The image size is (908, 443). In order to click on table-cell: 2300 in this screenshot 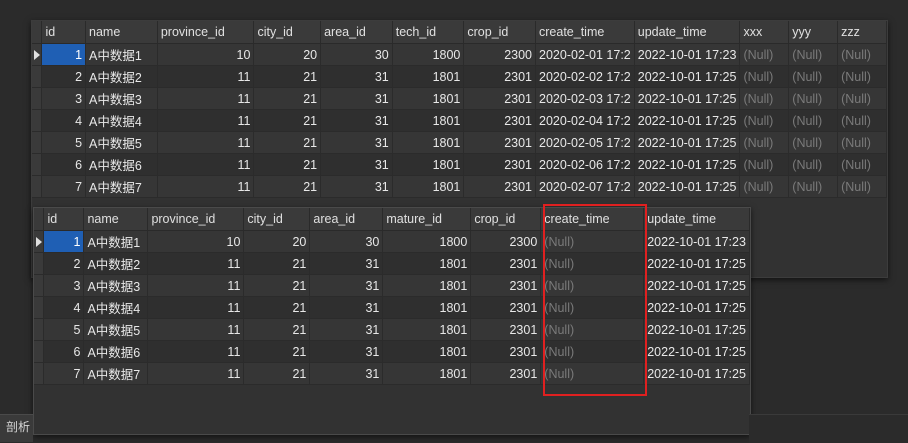, I will do `click(506, 241)`.